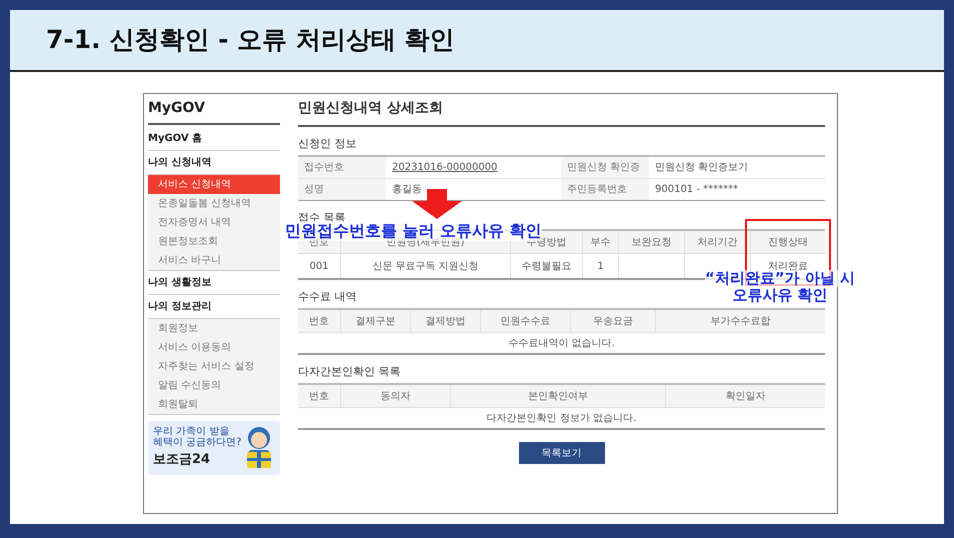  I want to click on section-heading: 접수 목록, so click(322, 217).